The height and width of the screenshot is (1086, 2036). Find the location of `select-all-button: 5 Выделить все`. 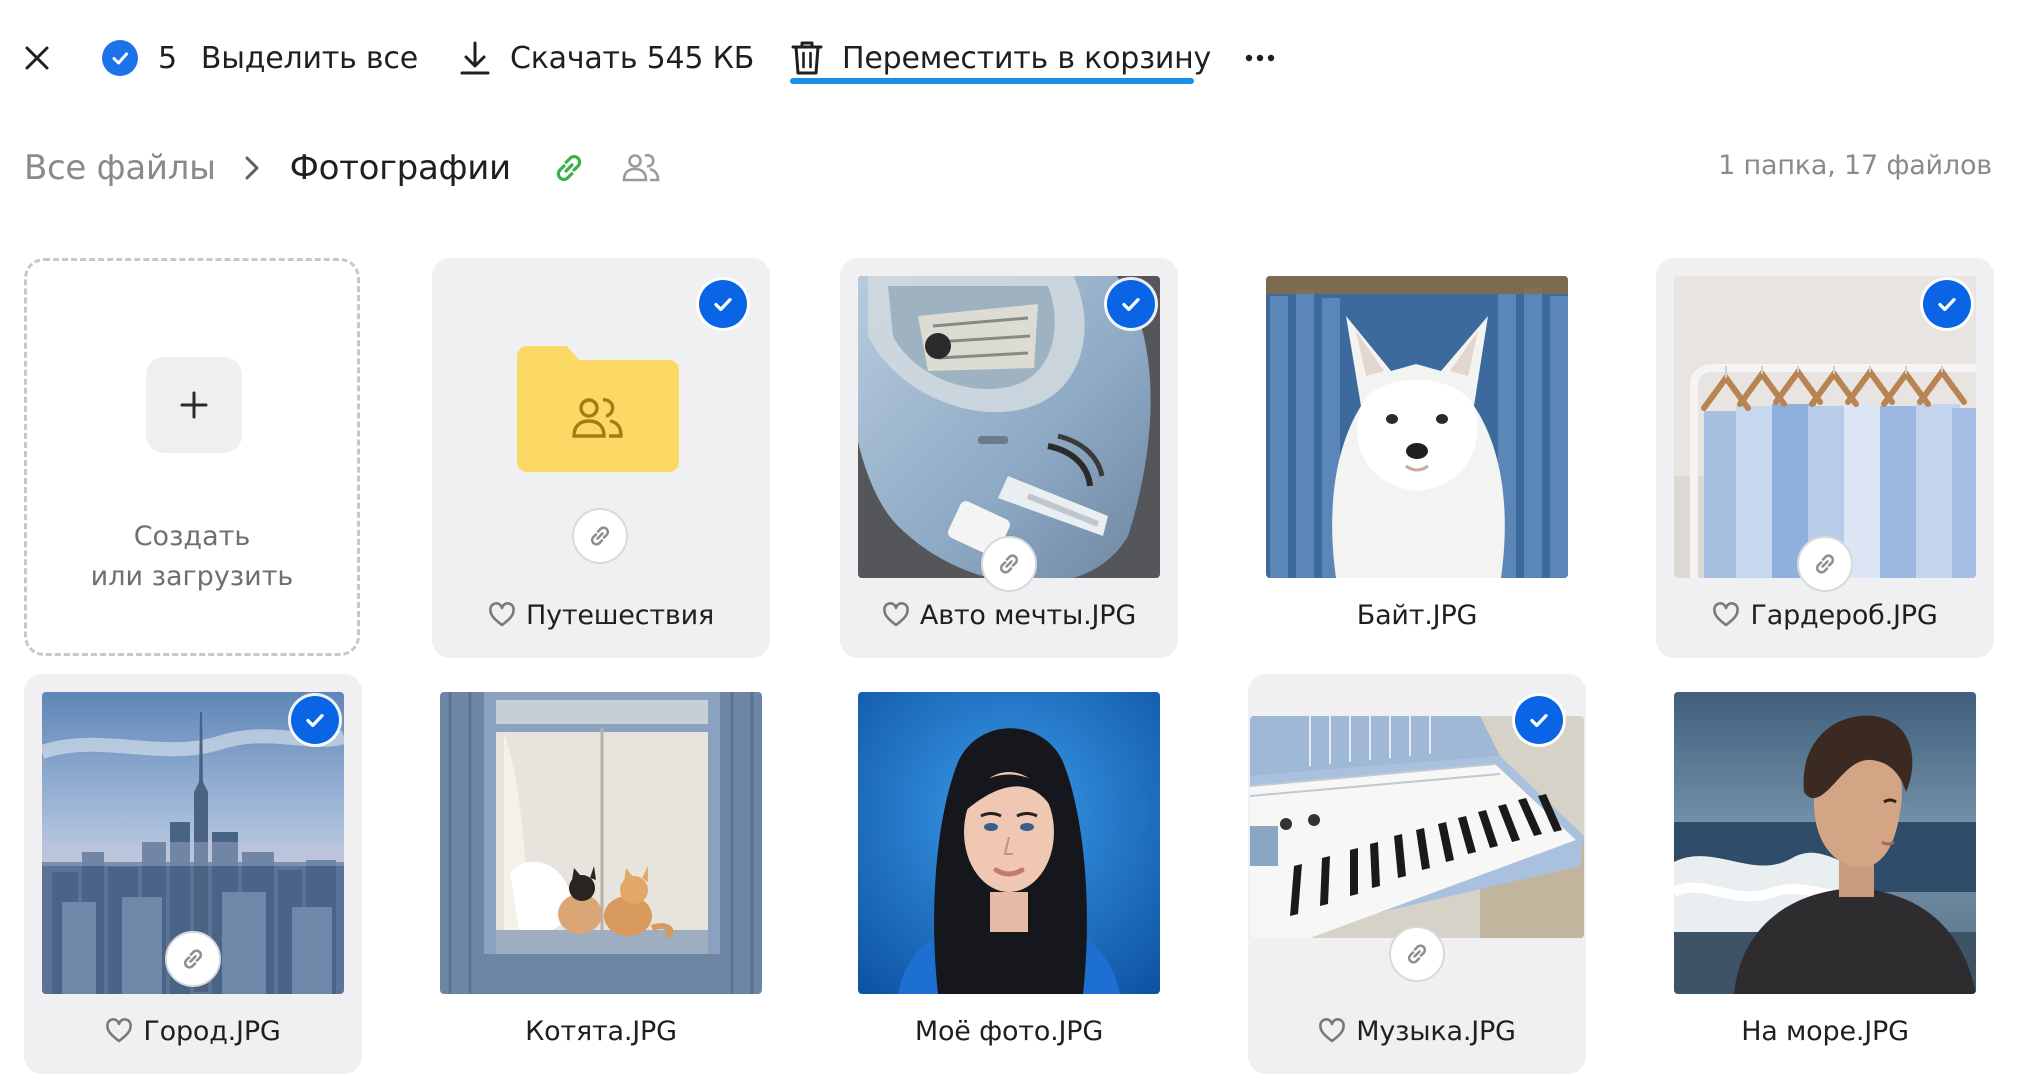

select-all-button: 5 Выделить все is located at coordinates (260, 58).